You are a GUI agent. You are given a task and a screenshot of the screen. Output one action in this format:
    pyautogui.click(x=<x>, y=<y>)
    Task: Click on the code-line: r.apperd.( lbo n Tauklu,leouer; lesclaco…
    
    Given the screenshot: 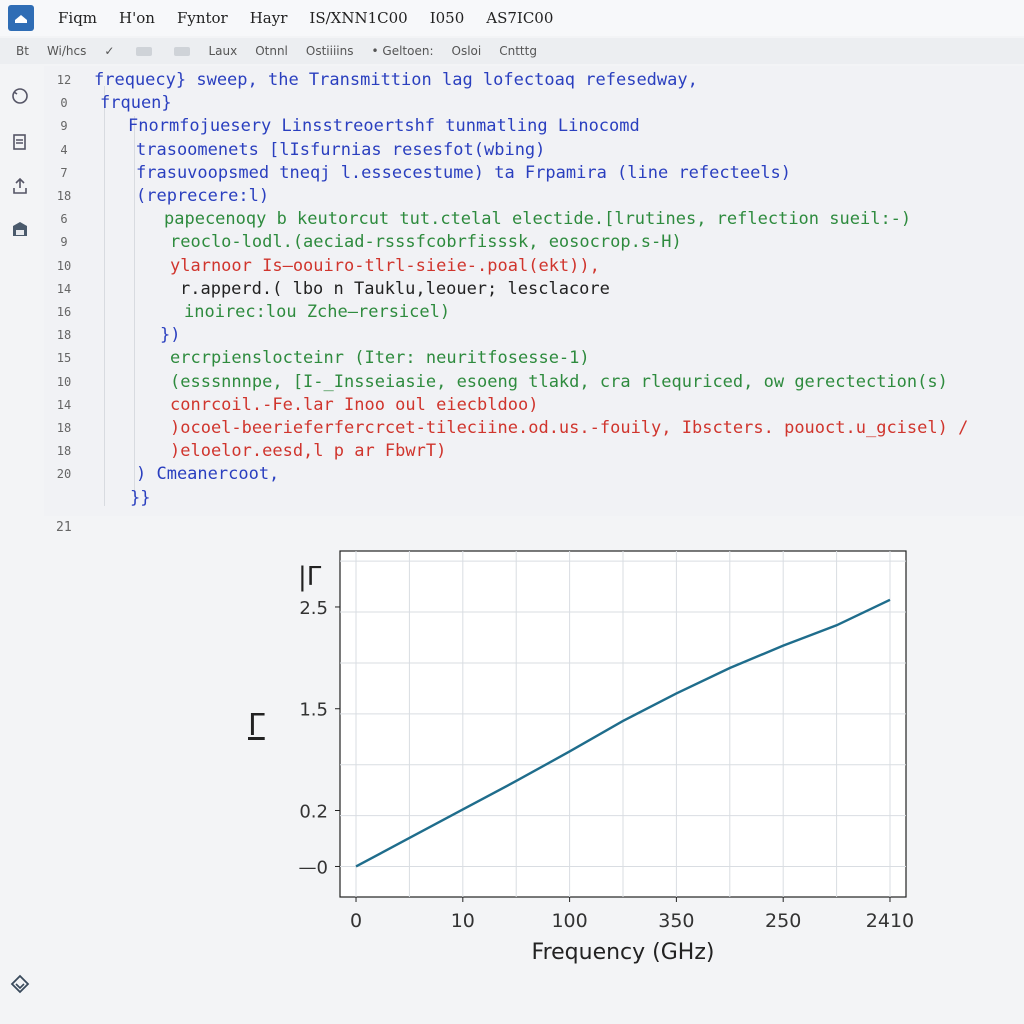 What is the action you would take?
    pyautogui.click(x=395, y=288)
    